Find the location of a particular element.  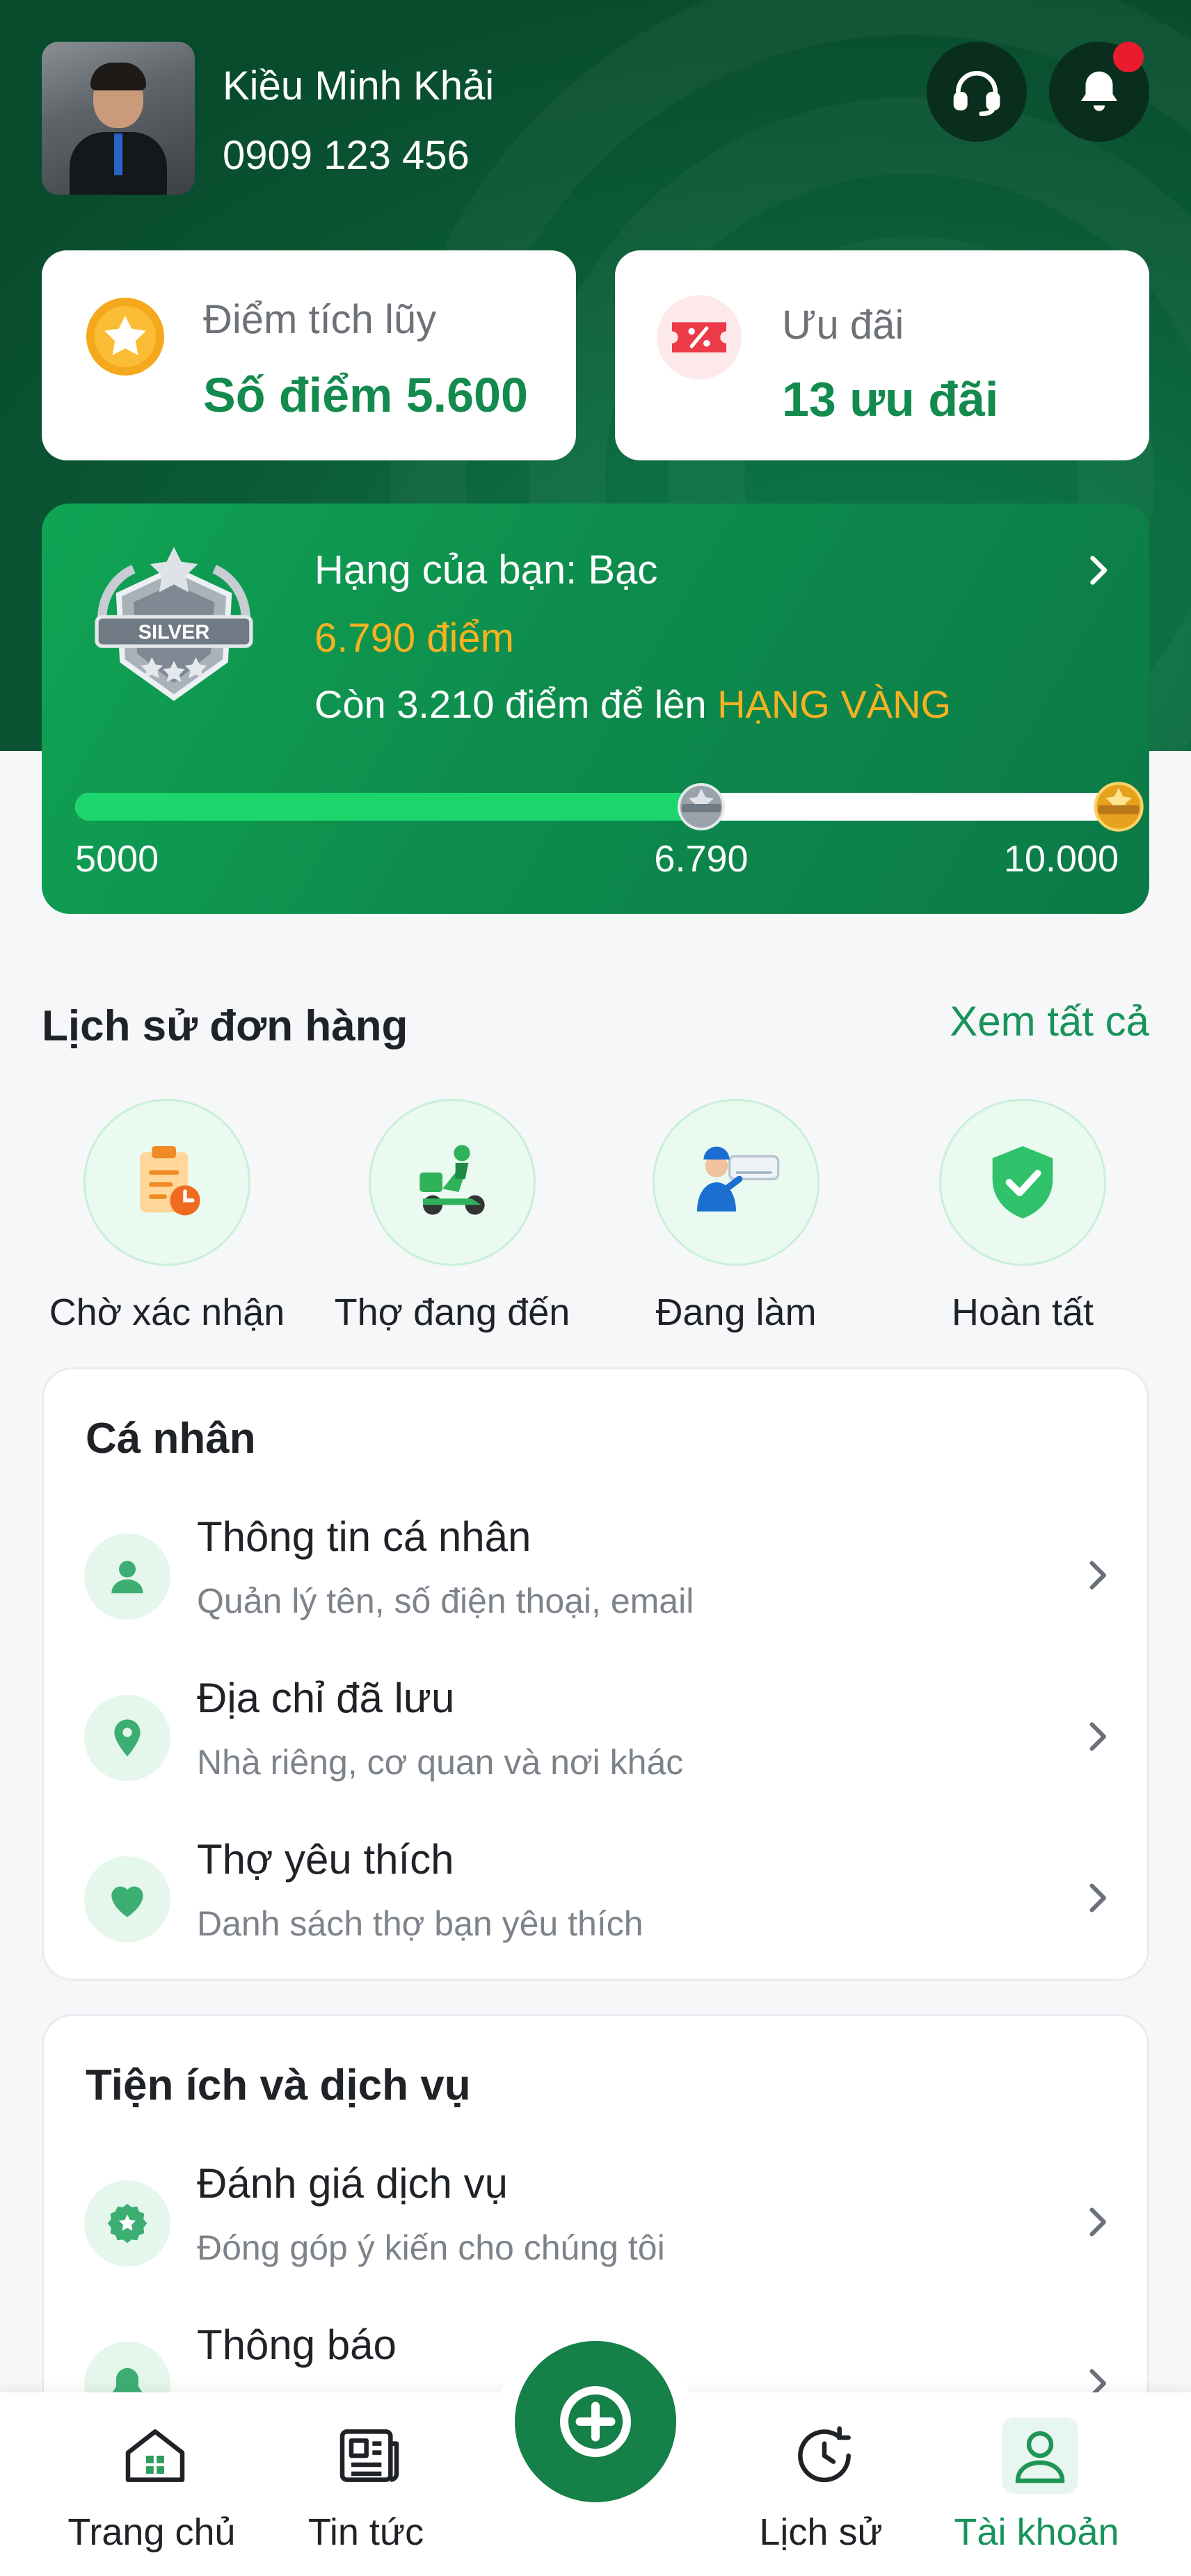

see-all-link: Xem tất cả is located at coordinates (1049, 1021).